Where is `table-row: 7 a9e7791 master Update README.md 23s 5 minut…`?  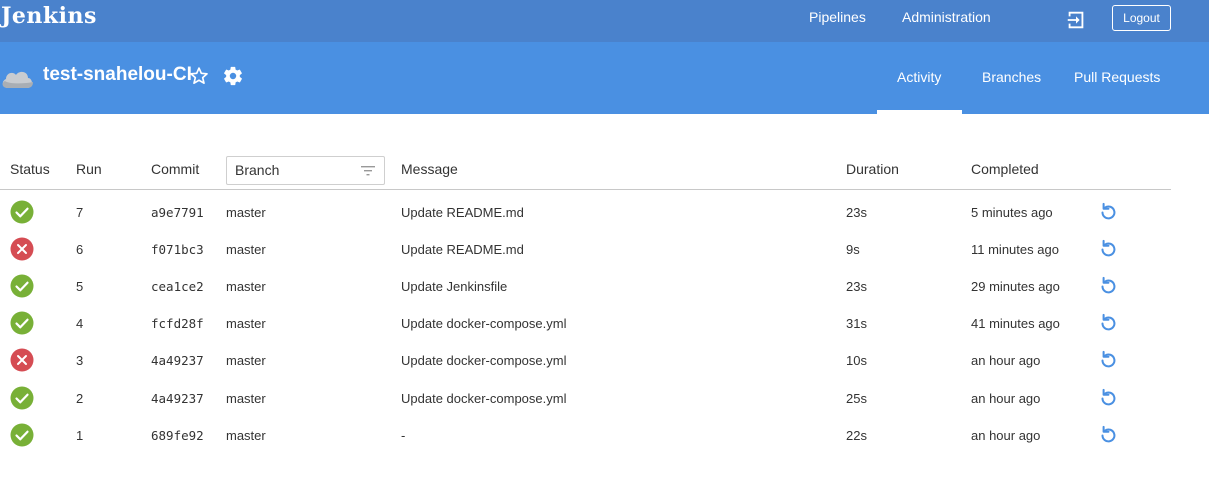 table-row: 7 a9e7791 master Update README.md 23s 5 minut… is located at coordinates (585, 221).